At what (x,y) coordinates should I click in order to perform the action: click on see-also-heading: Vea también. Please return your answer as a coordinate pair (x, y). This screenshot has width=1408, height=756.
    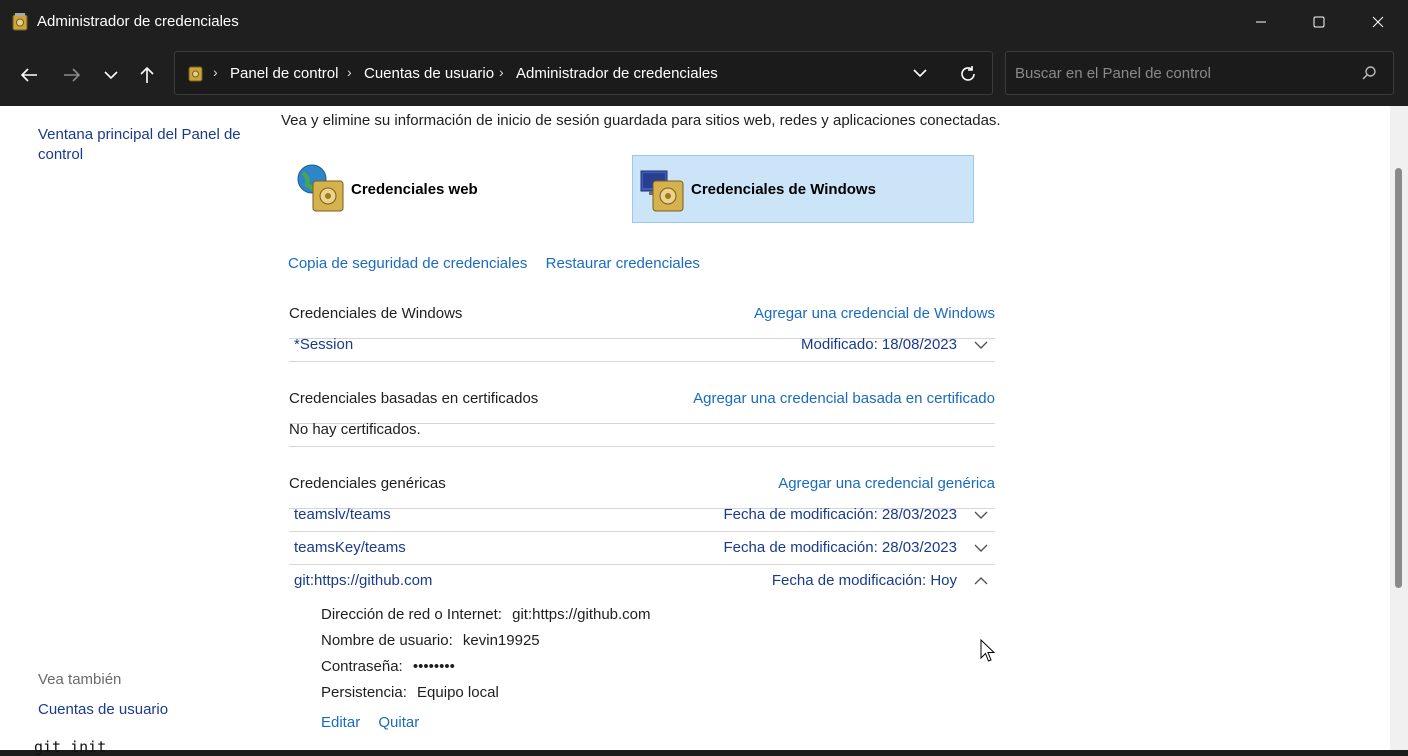
    Looking at the image, I should click on (80, 679).